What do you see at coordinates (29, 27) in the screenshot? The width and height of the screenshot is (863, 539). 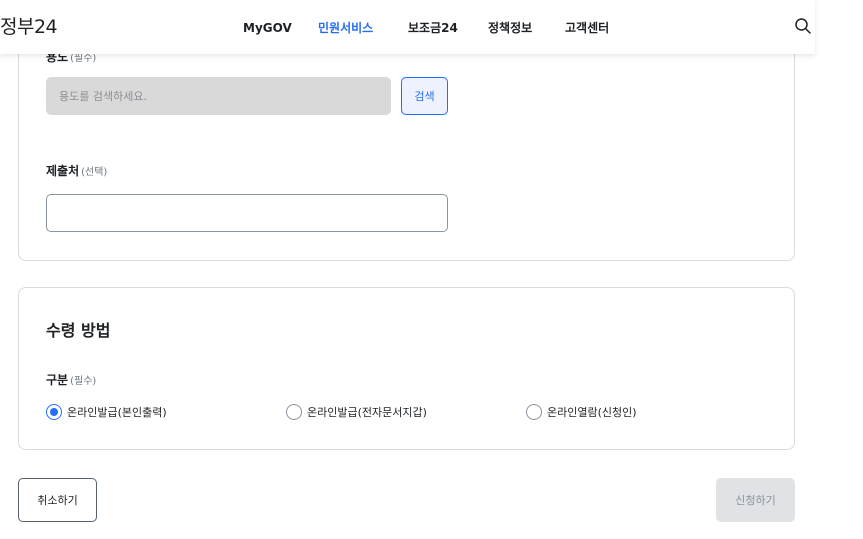 I see `site-logo: 정부24` at bounding box center [29, 27].